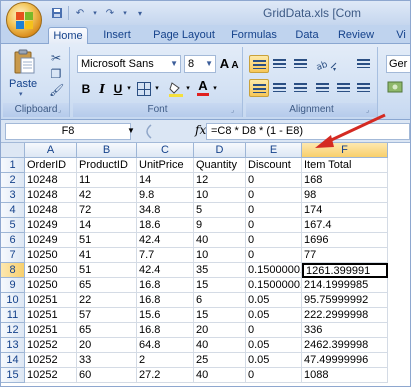  What do you see at coordinates (220, 345) in the screenshot?
I see `cell-d13: 40` at bounding box center [220, 345].